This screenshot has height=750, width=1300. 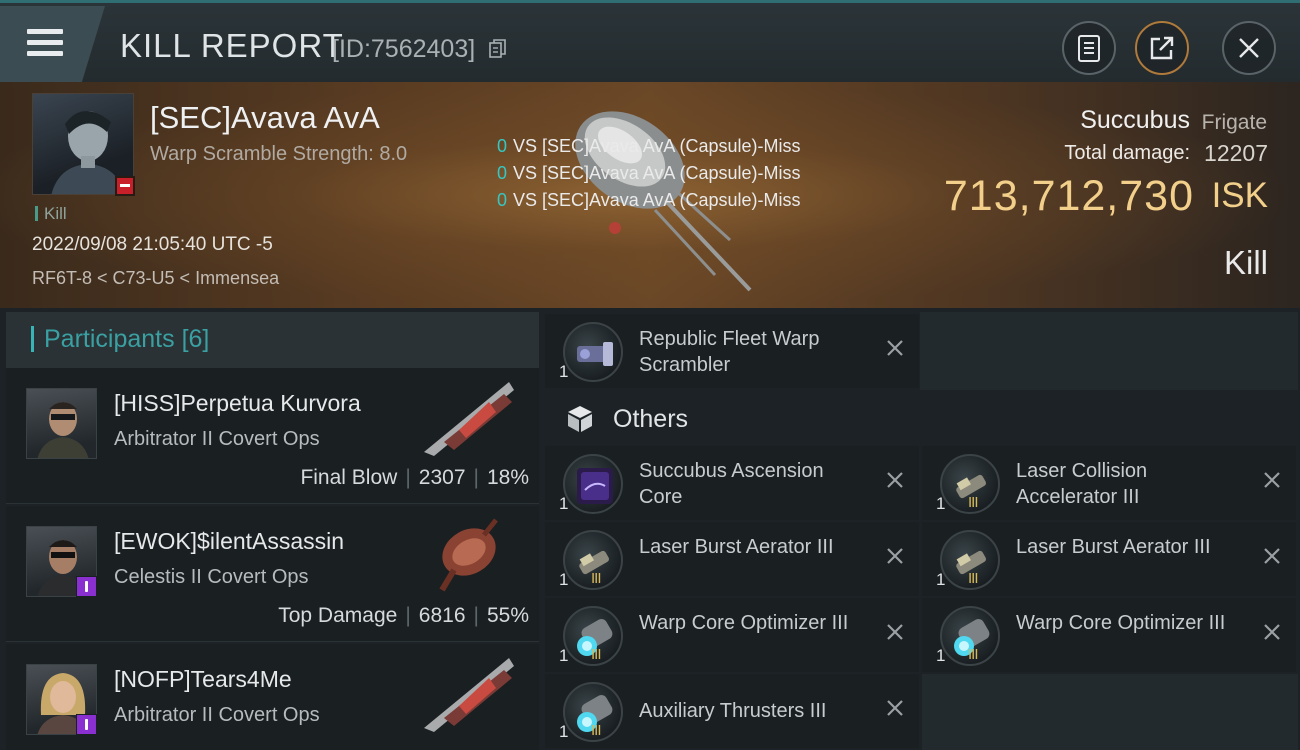 I want to click on item-row: 1 III Auxiliary Thrusters III, so click(x=732, y=711).